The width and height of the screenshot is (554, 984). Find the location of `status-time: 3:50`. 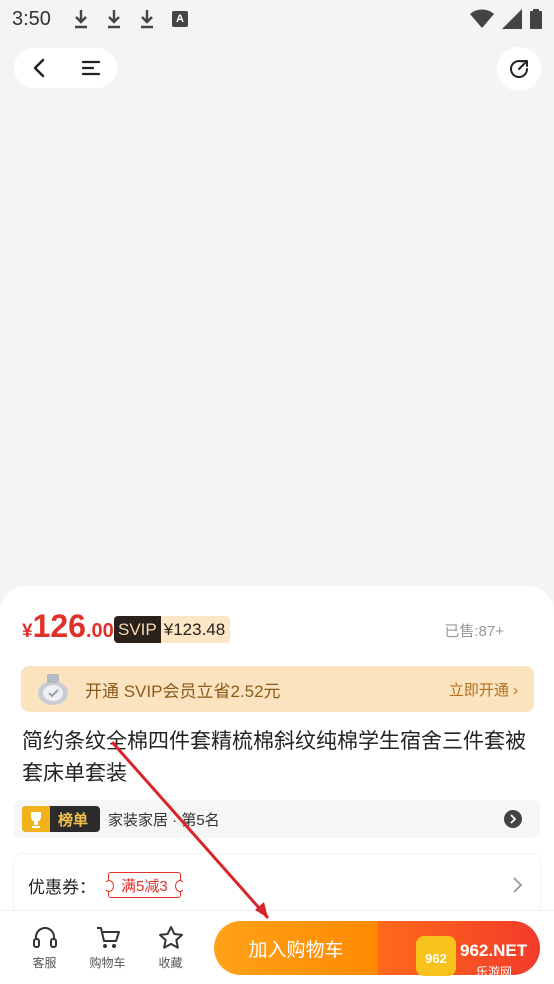

status-time: 3:50 is located at coordinates (31, 18).